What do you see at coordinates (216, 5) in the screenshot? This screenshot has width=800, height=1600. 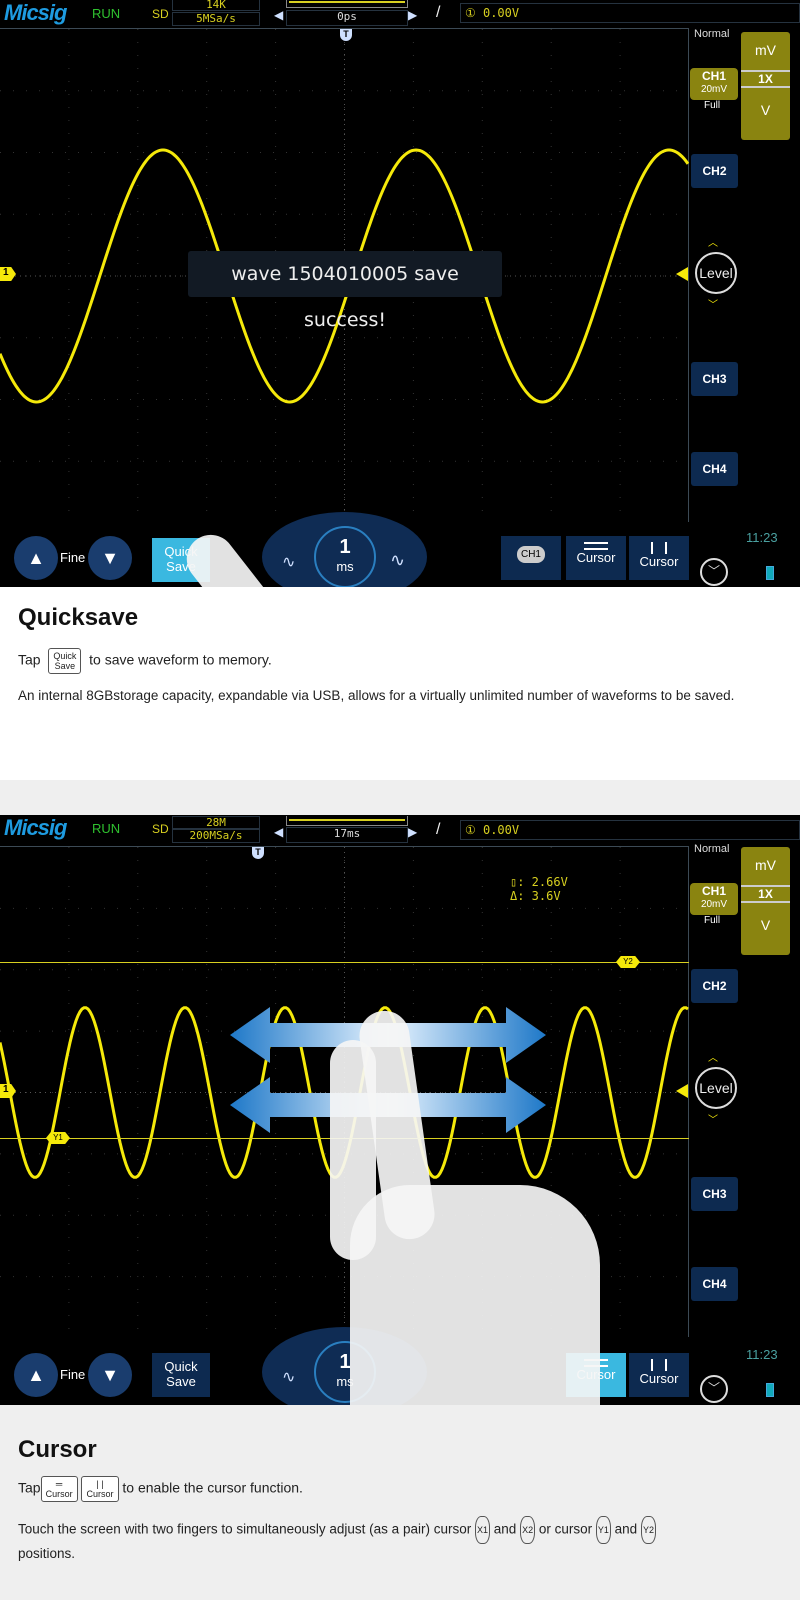 I see `memory-depth: 14K` at bounding box center [216, 5].